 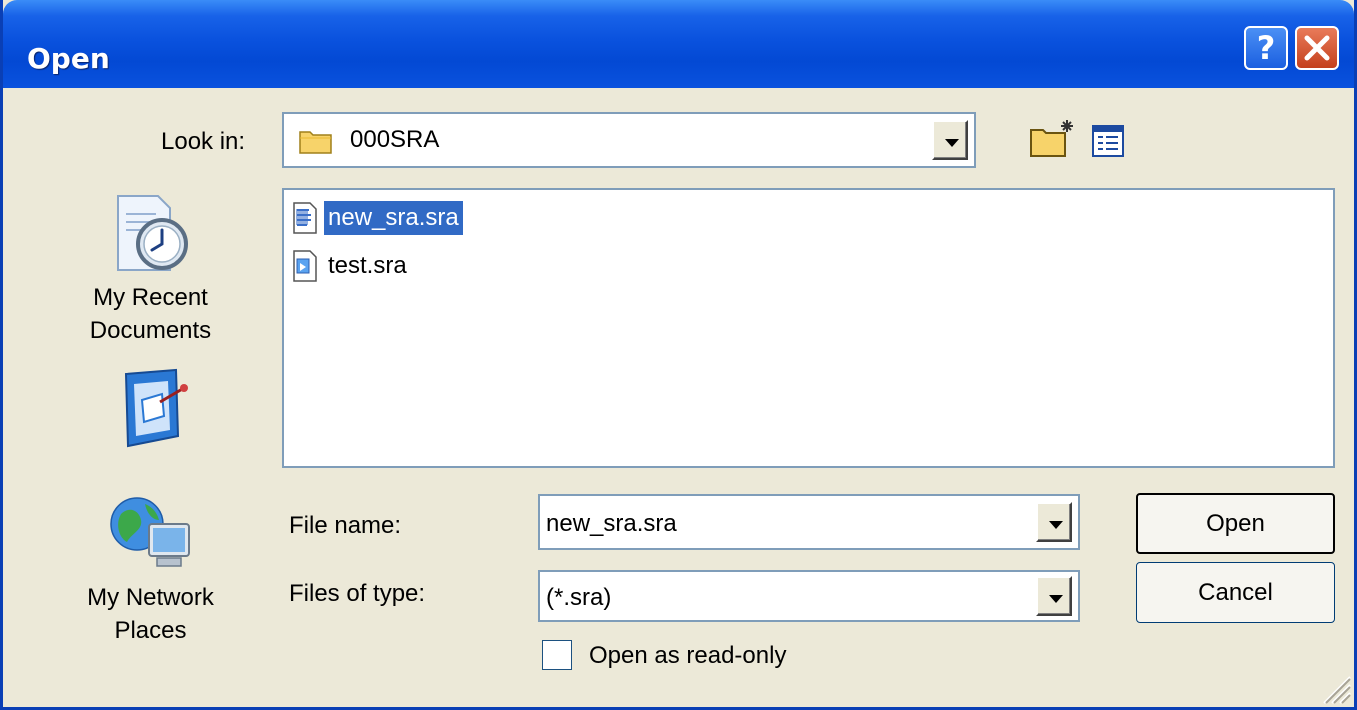 I want to click on place-label: My Recent Documents, so click(x=150, y=314).